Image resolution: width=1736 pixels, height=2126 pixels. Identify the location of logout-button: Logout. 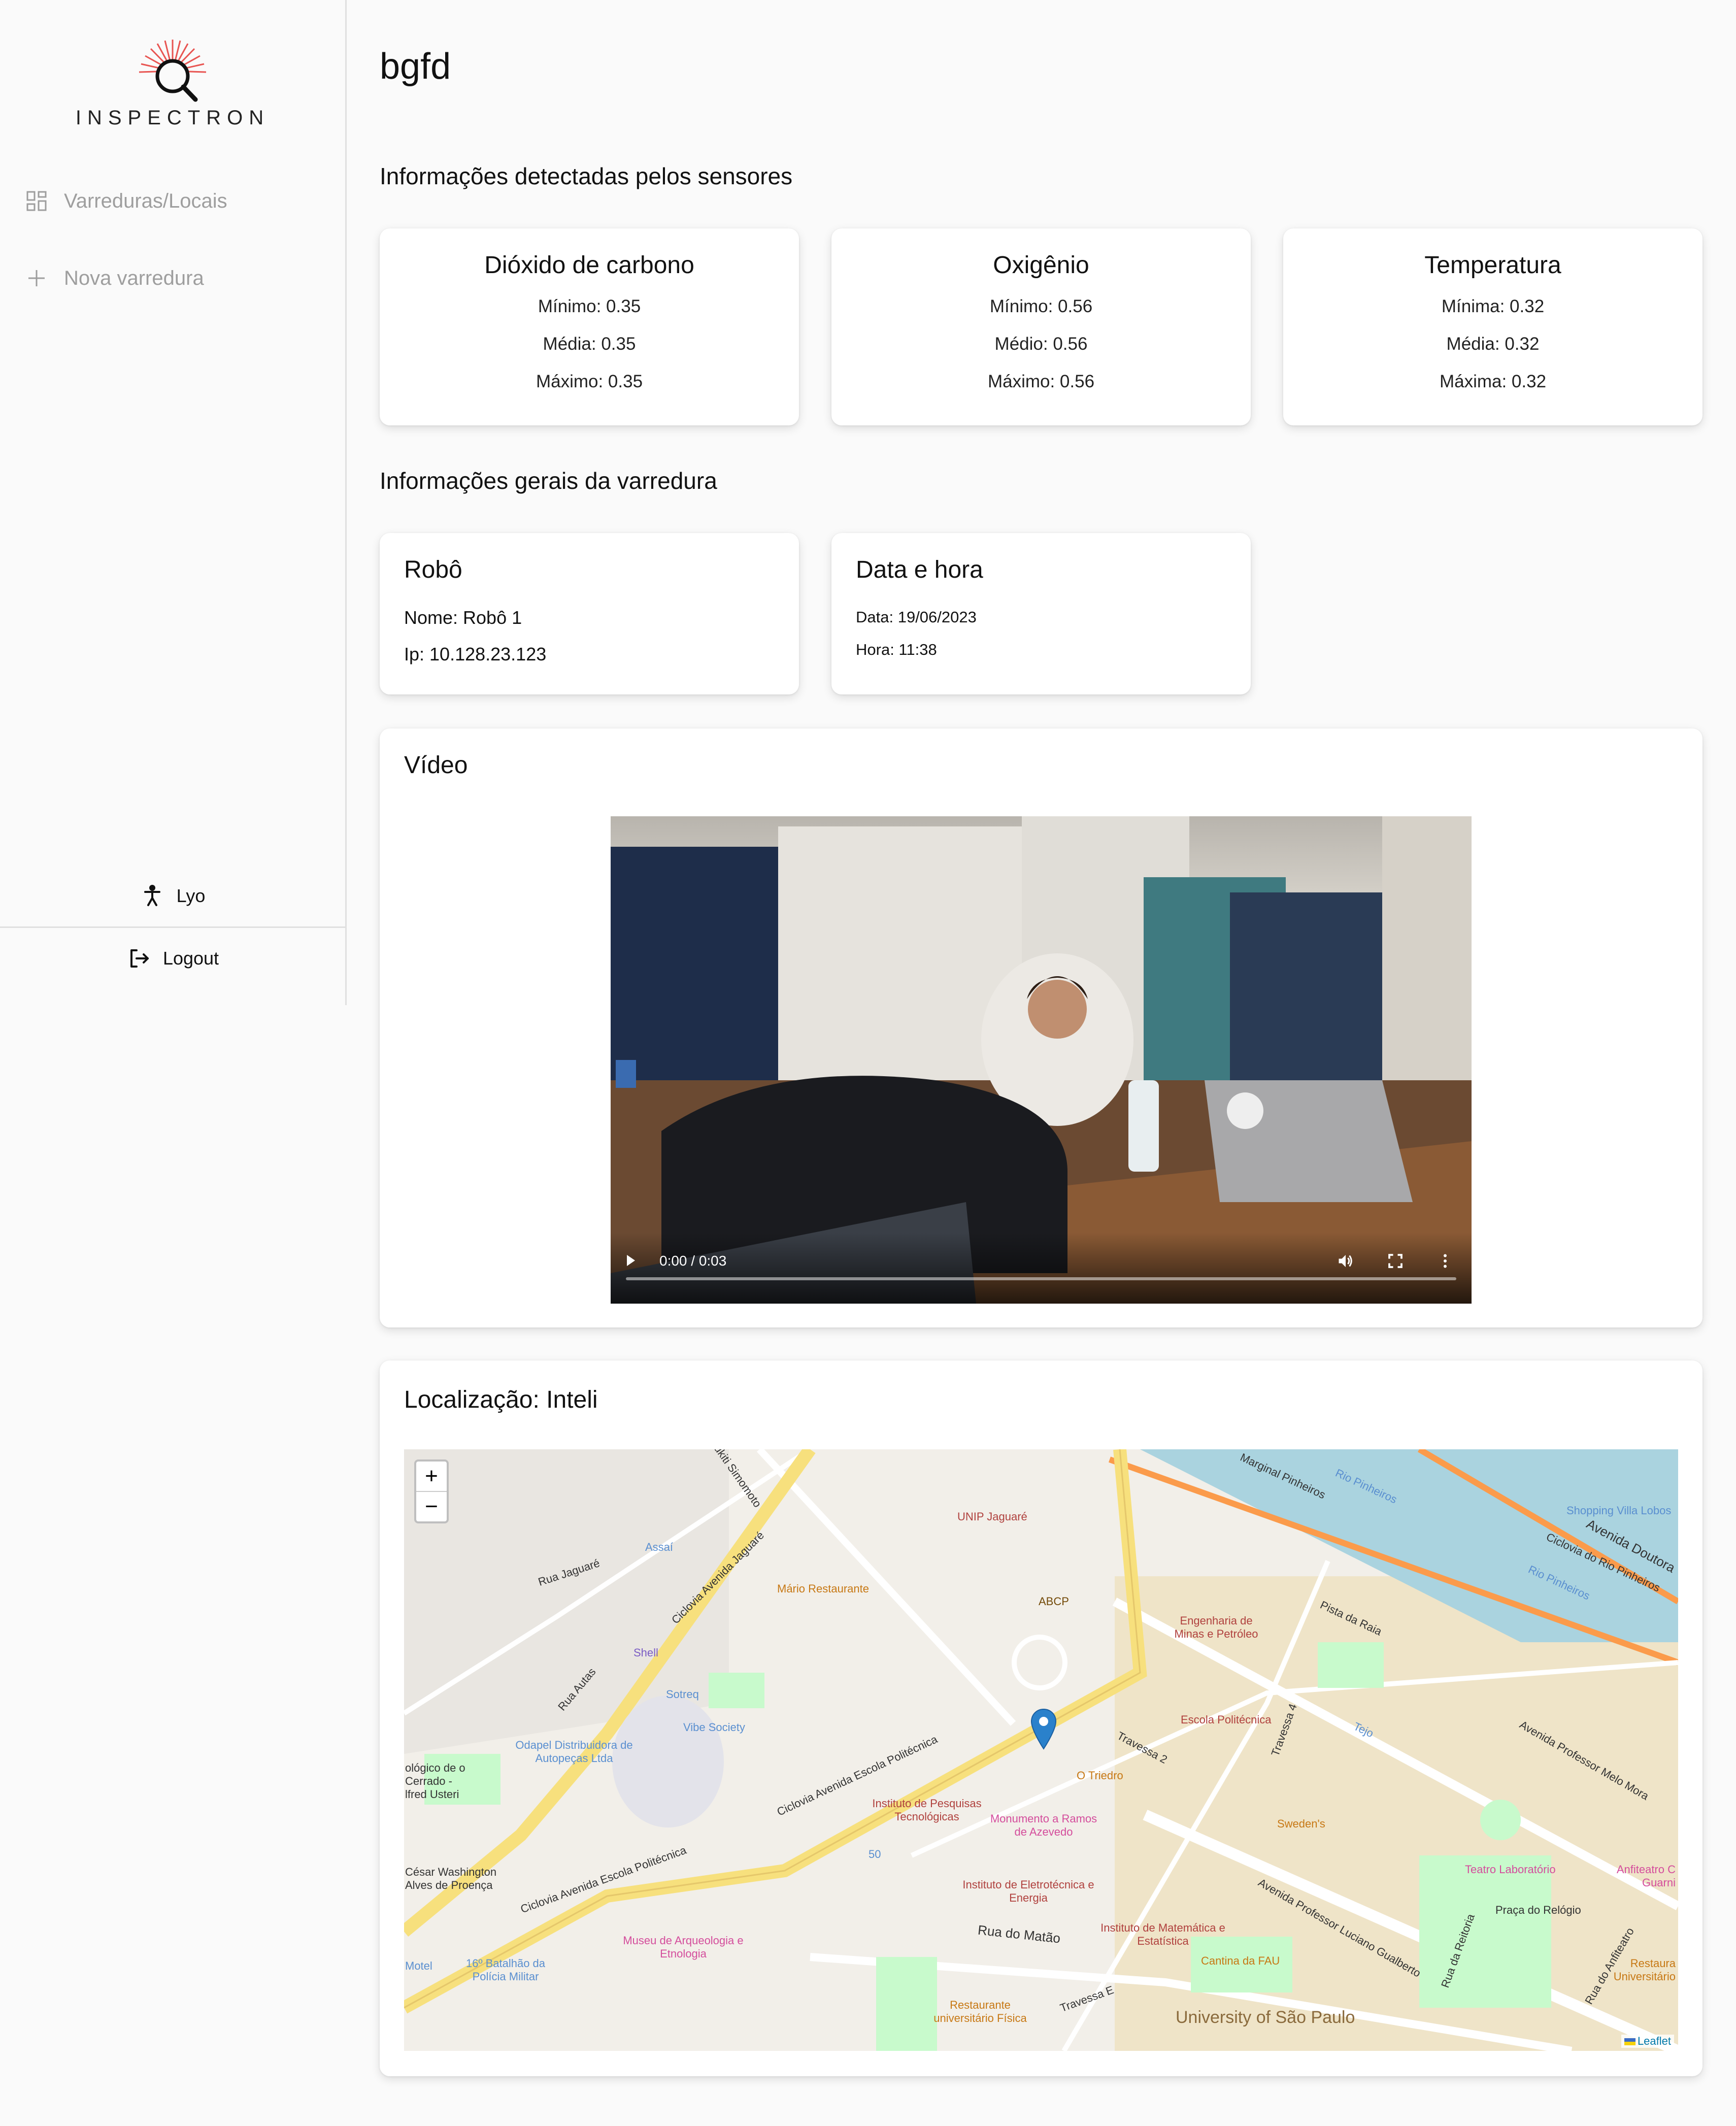
(172, 958).